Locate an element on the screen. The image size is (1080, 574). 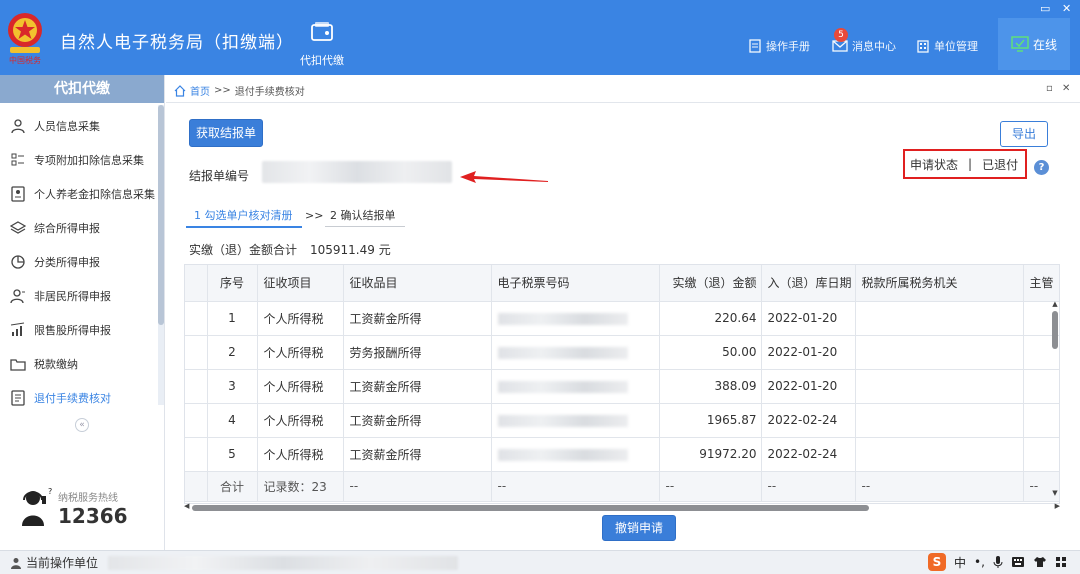
sogou-logo-icon: S is located at coordinates (937, 562).